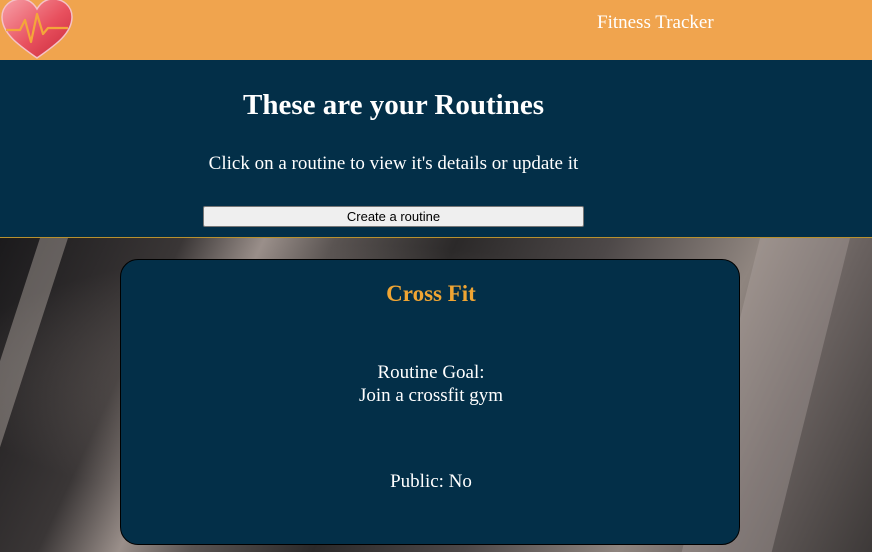 The width and height of the screenshot is (872, 552). Describe the element at coordinates (37, 30) in the screenshot. I see `heart-pulse-icon` at that location.